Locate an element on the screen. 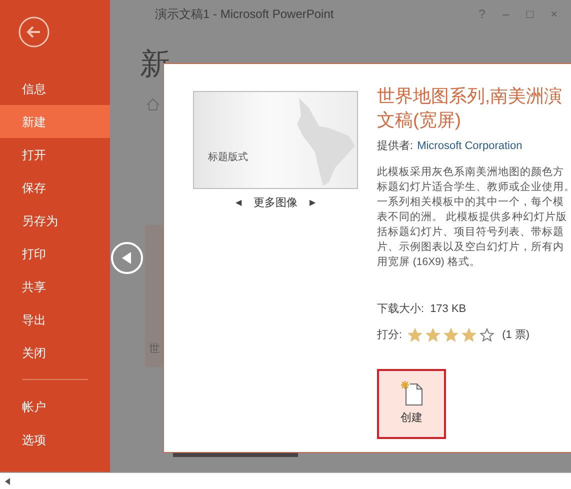  description-line: 一系列相关模板中的其中一个，每个模 is located at coordinates (471, 202).